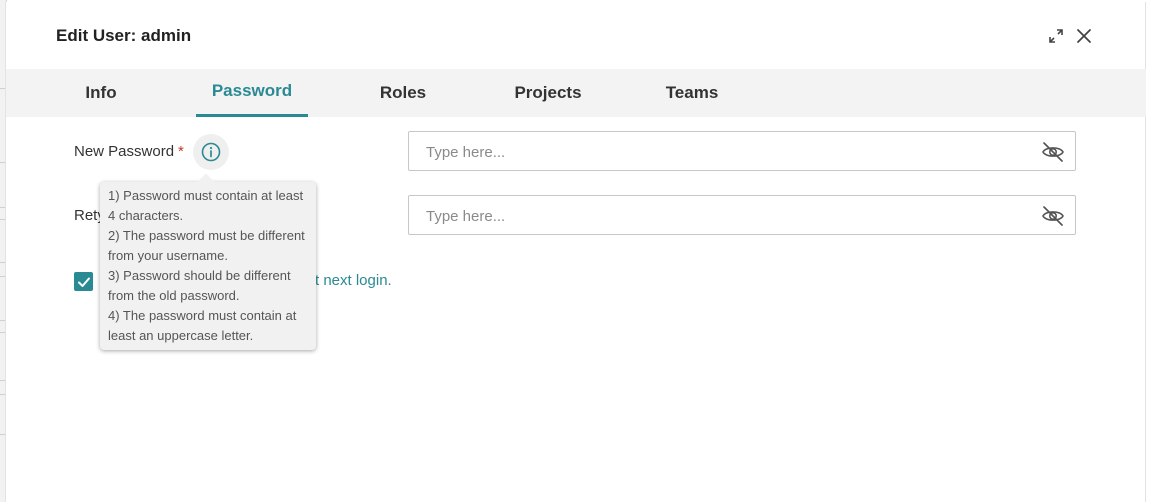 This screenshot has width=1149, height=502. I want to click on check-icon, so click(83, 282).